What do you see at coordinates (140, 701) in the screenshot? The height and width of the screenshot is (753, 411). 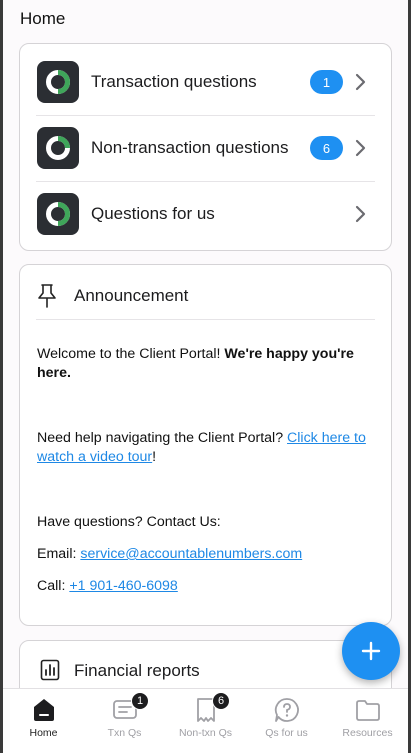 I see `tab-badge: 1` at bounding box center [140, 701].